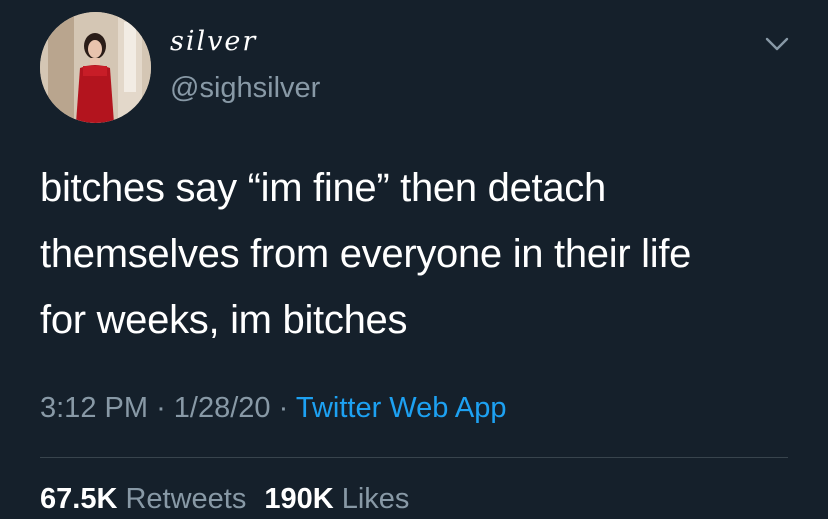 This screenshot has height=519, width=828. Describe the element at coordinates (777, 44) in the screenshot. I see `chevron-down-icon` at that location.